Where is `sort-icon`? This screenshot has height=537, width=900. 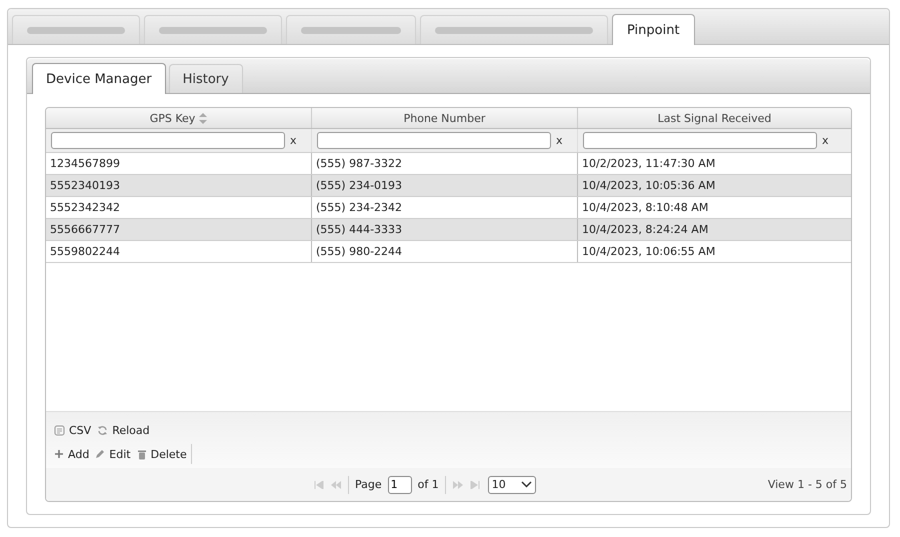 sort-icon is located at coordinates (203, 118).